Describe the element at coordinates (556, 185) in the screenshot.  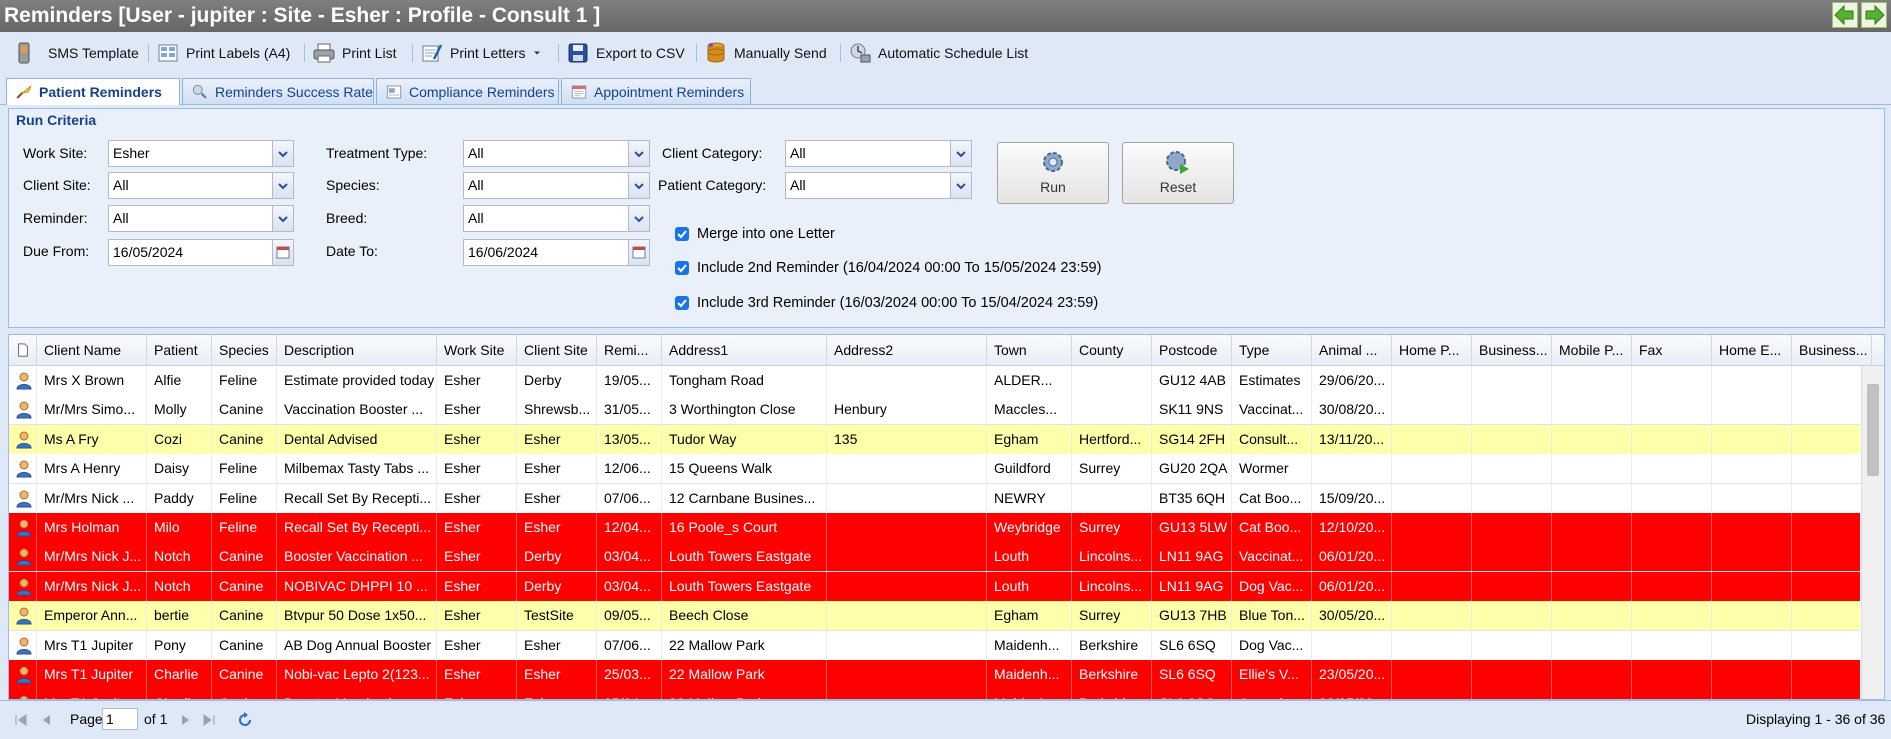
I see `species-select: All` at that location.